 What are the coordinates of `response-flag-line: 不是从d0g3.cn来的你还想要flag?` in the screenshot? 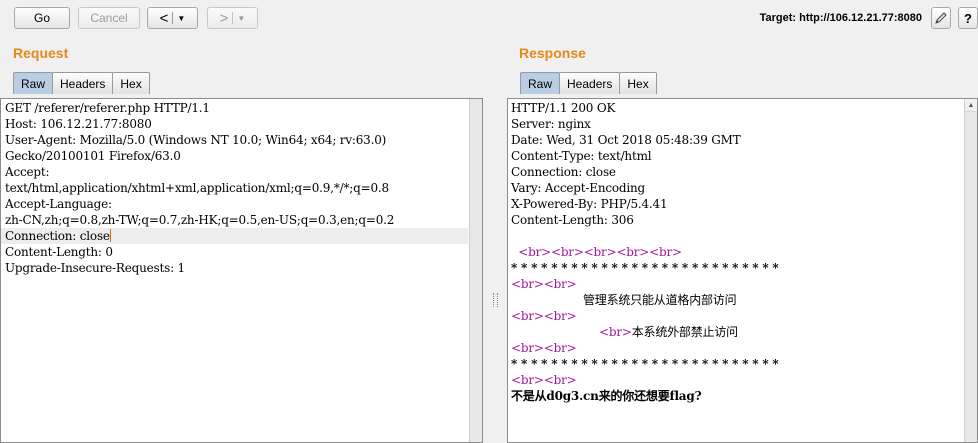 It's located at (606, 396).